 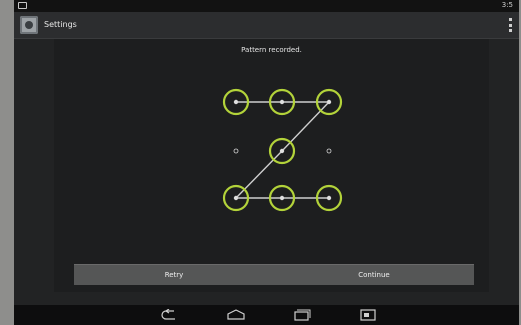 What do you see at coordinates (170, 315) in the screenshot?
I see `back-icon` at bounding box center [170, 315].